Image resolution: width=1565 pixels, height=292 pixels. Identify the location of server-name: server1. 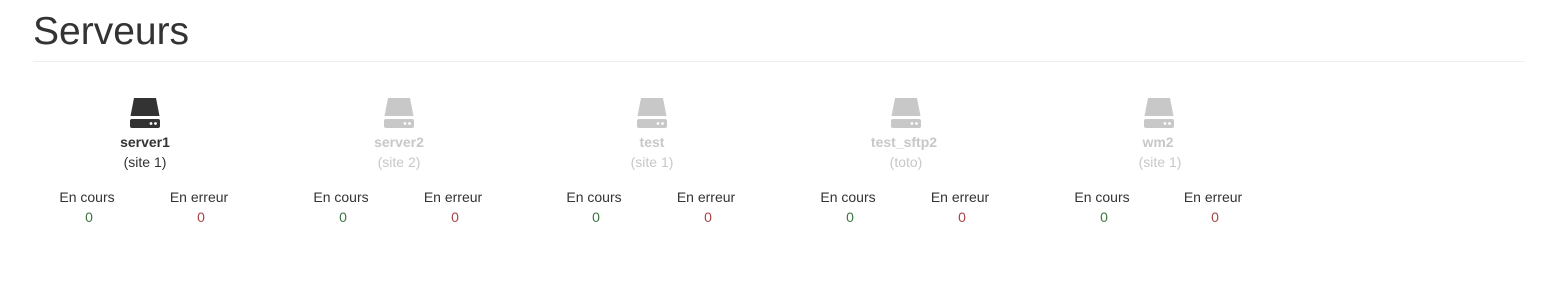
(145, 142).